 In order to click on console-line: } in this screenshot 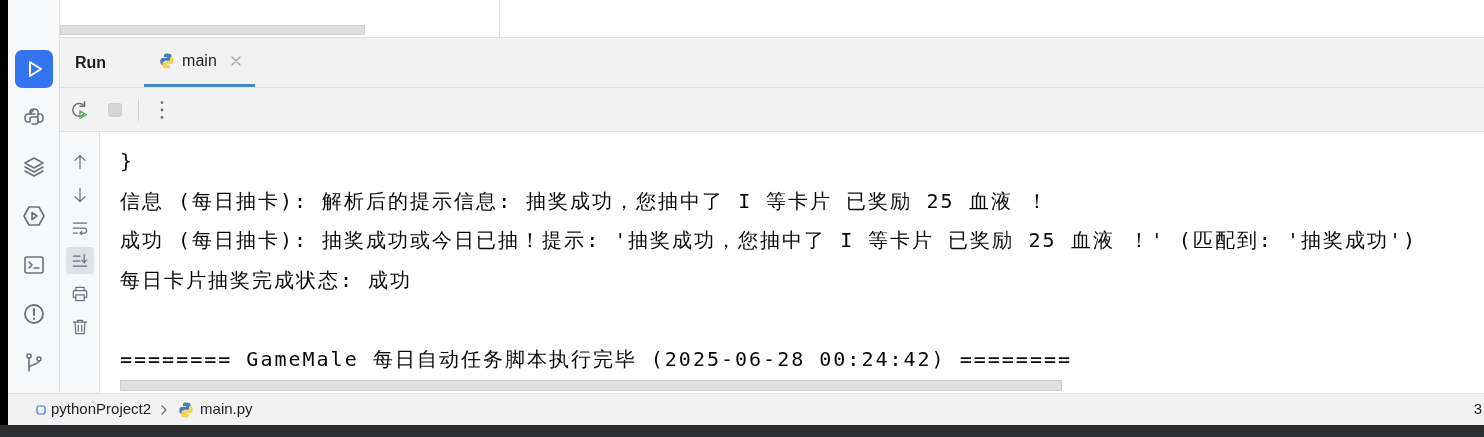, I will do `click(128, 161)`.